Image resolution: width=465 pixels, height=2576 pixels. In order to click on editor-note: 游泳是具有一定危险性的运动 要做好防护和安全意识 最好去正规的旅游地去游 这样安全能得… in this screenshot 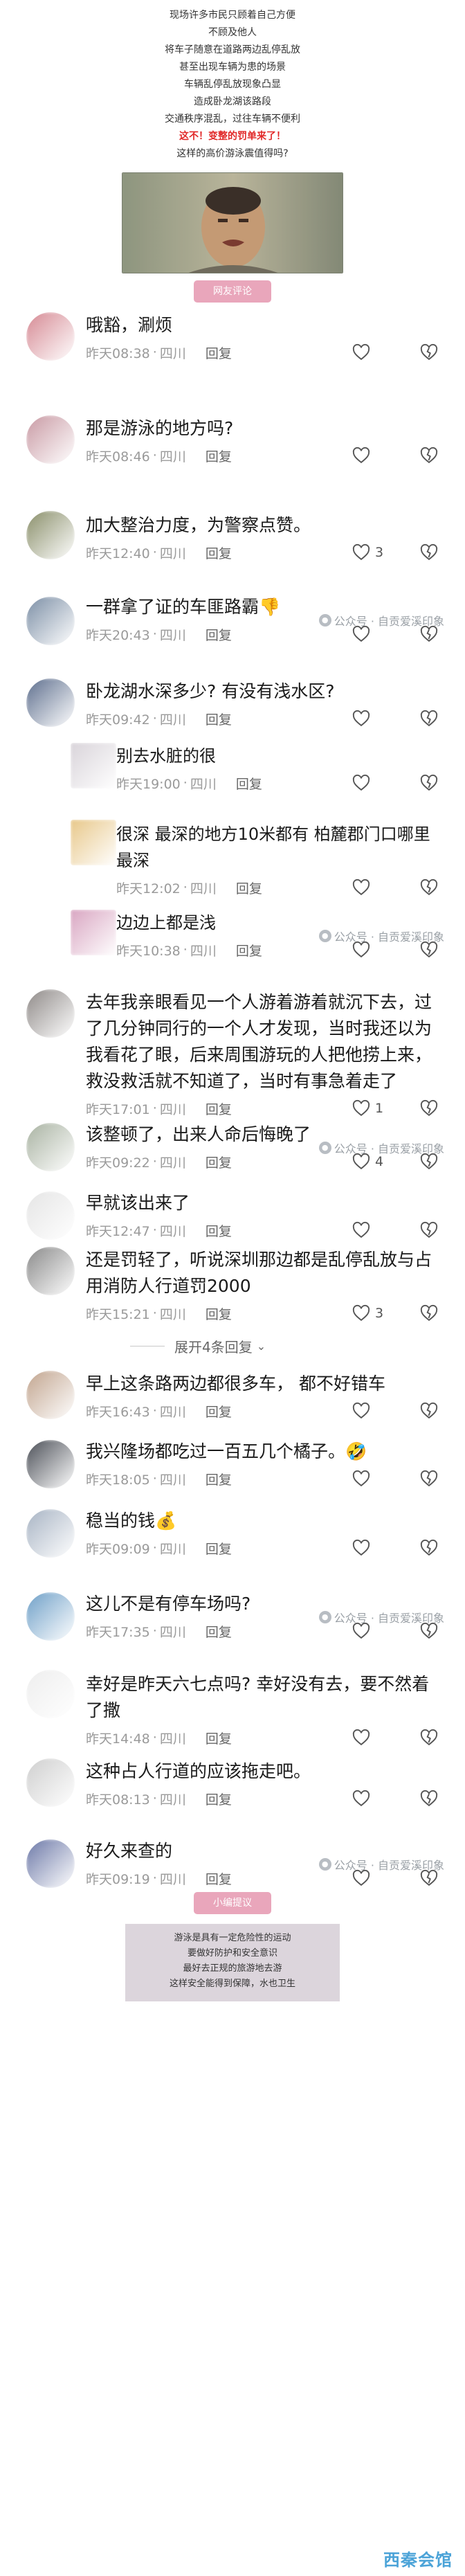, I will do `click(232, 1962)`.